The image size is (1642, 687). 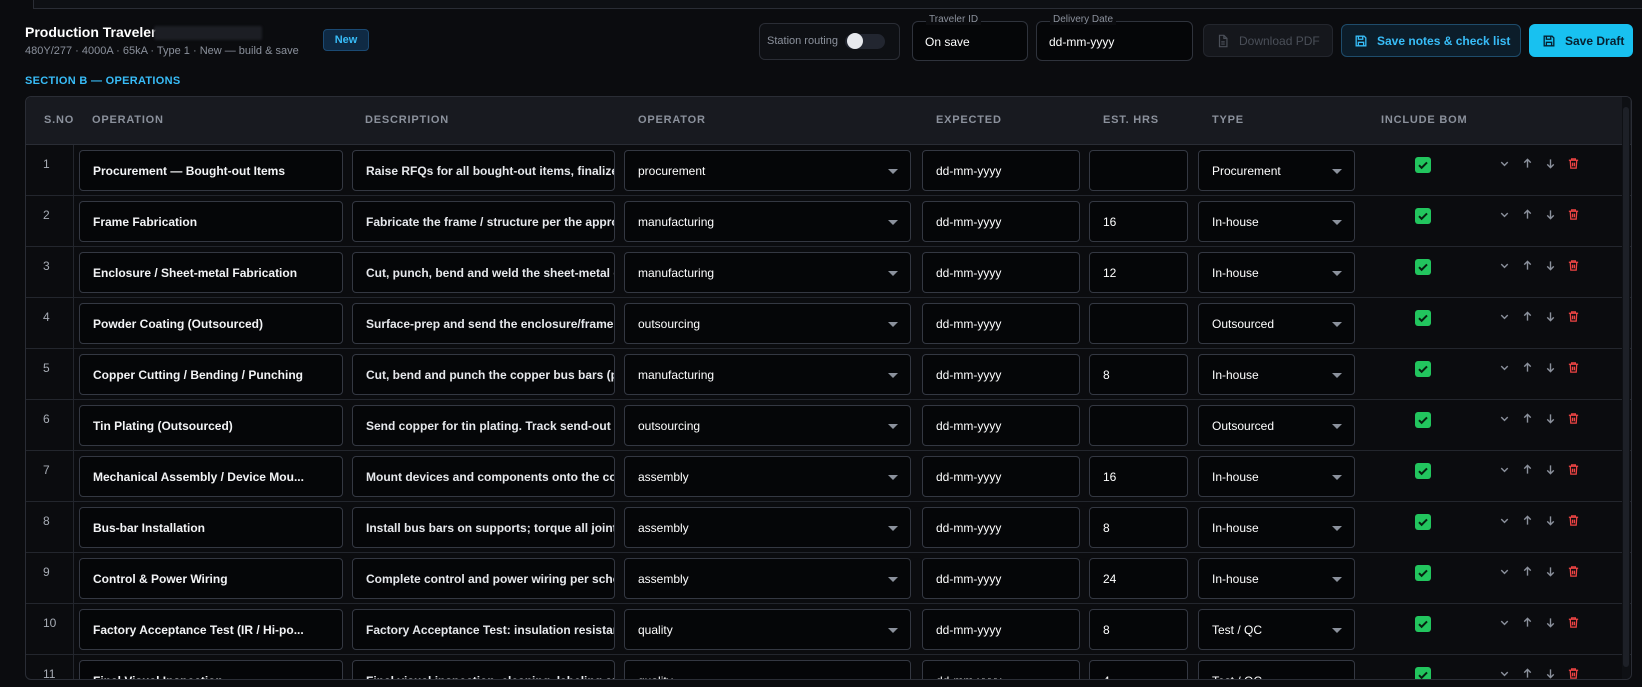 I want to click on est-hrs-input: 12, so click(x=1138, y=272).